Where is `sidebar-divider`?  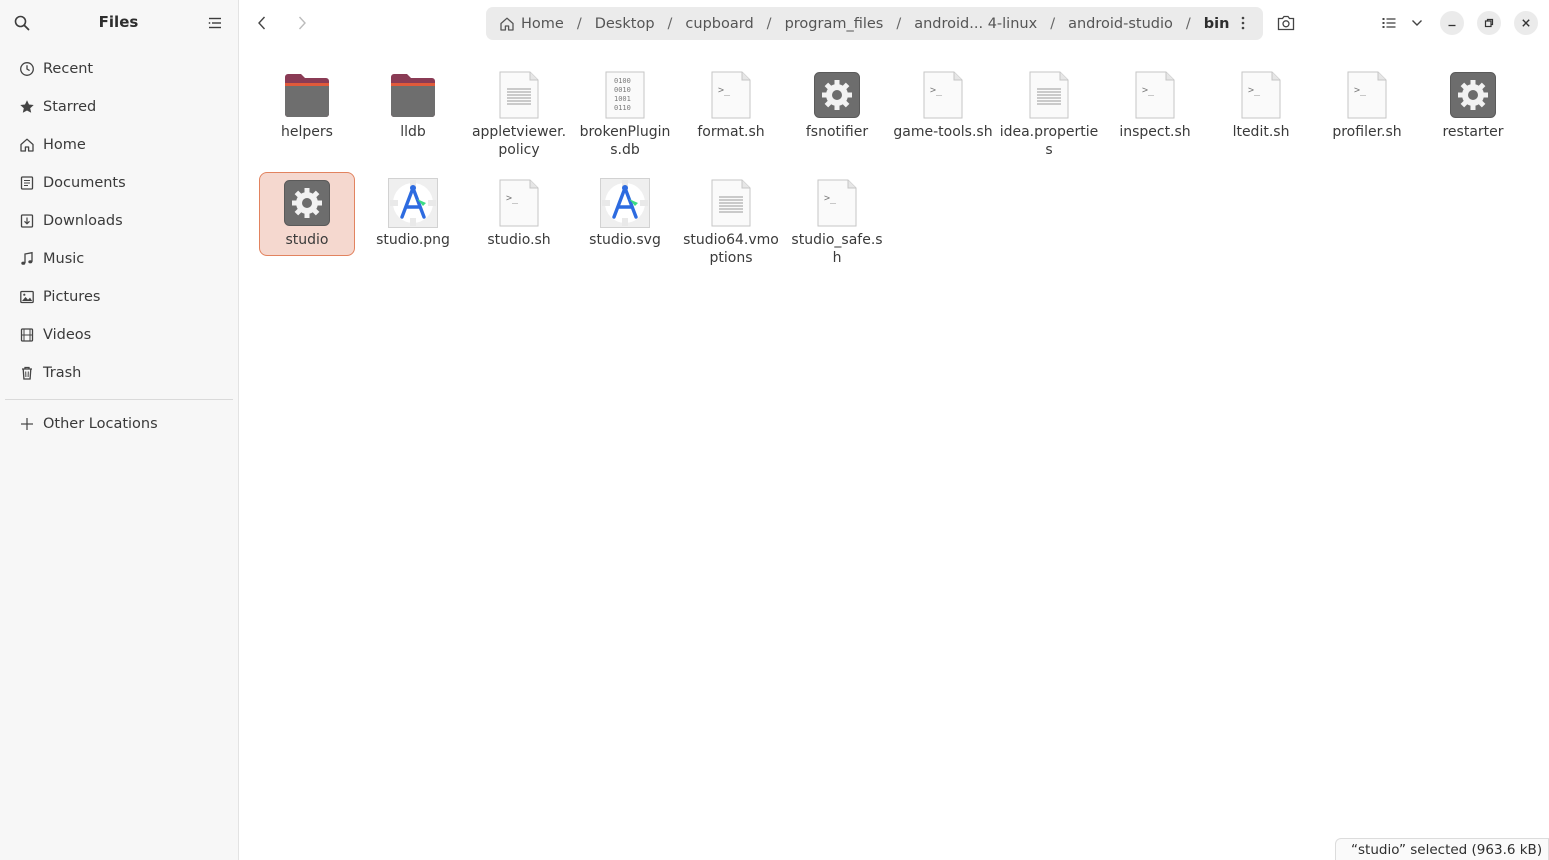 sidebar-divider is located at coordinates (119, 399).